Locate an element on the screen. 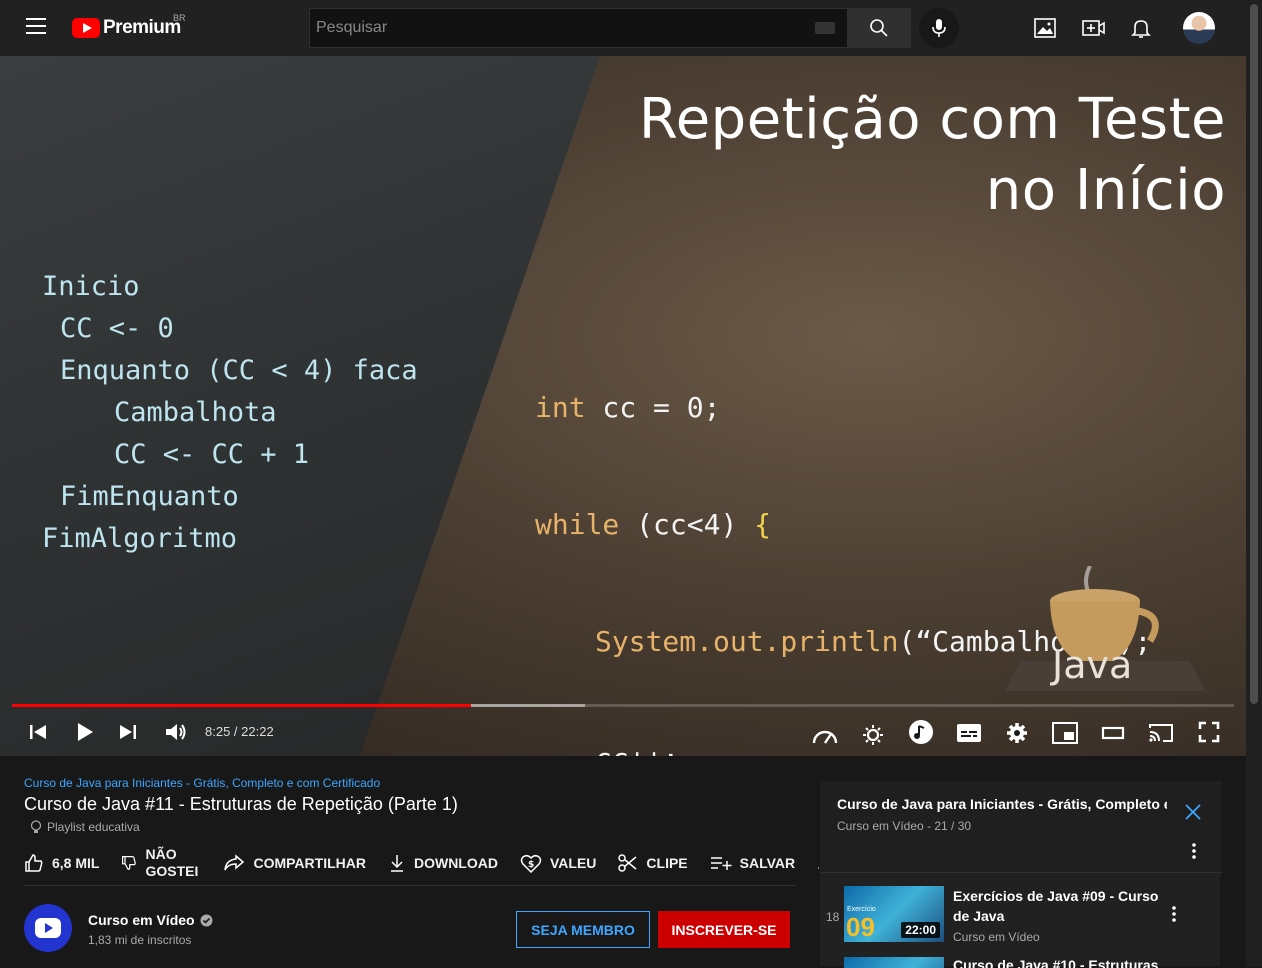  playlist-item-thumbnail: Exercício 09 22:00 is located at coordinates (894, 914).